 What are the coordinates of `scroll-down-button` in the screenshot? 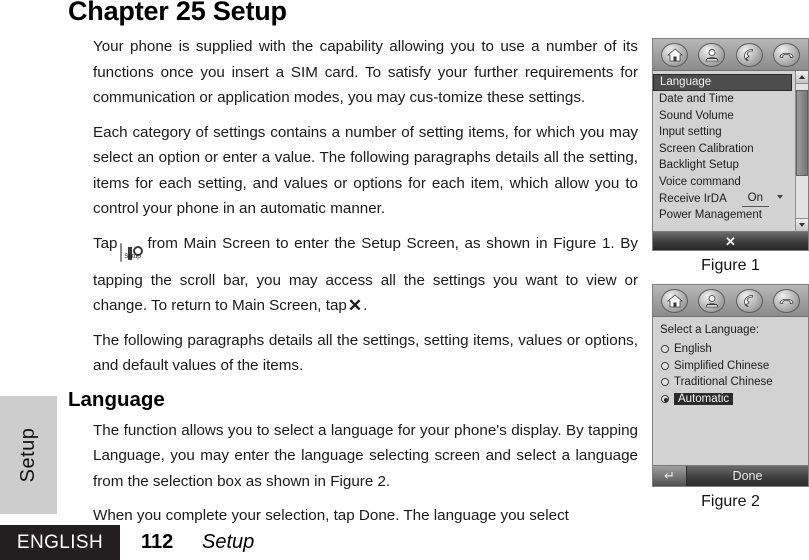 It's located at (802, 224).